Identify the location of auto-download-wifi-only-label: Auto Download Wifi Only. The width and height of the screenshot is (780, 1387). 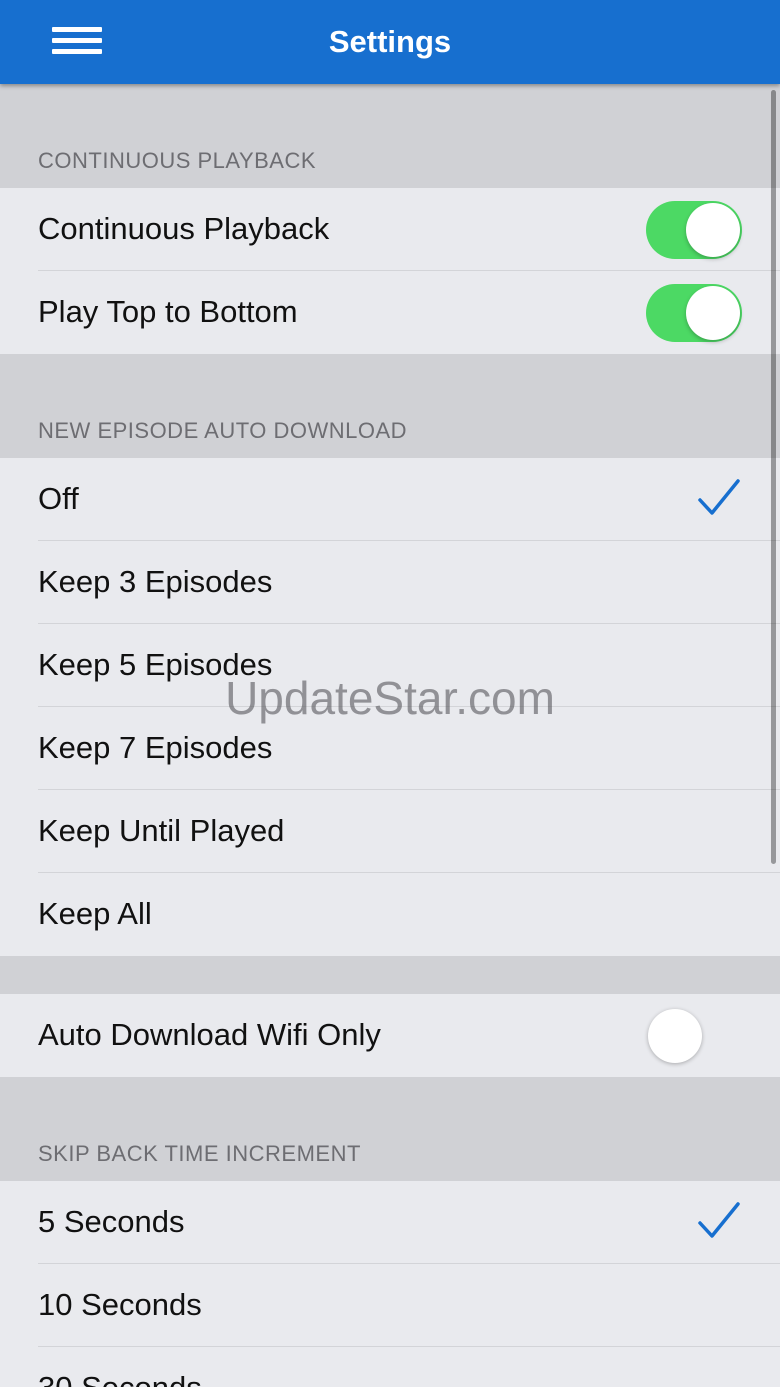
(209, 1034).